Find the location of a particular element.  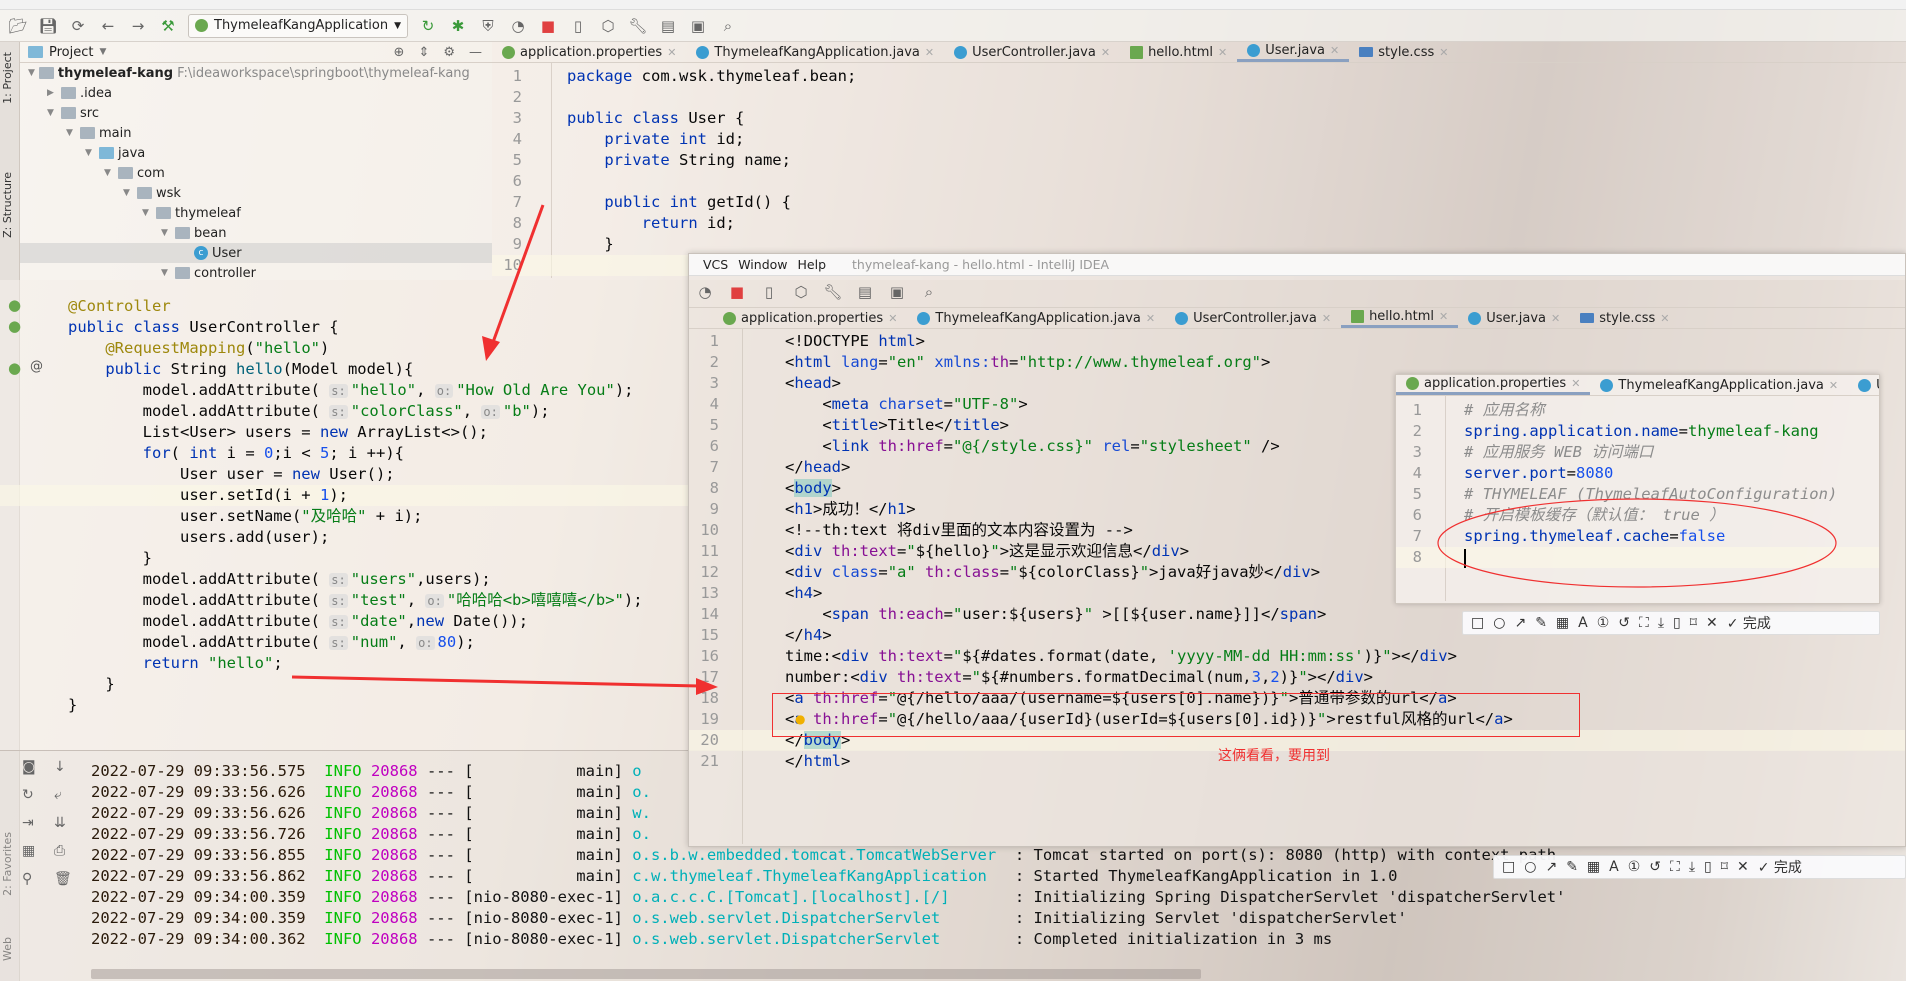

locate-icon: ⊕ is located at coordinates (399, 52).